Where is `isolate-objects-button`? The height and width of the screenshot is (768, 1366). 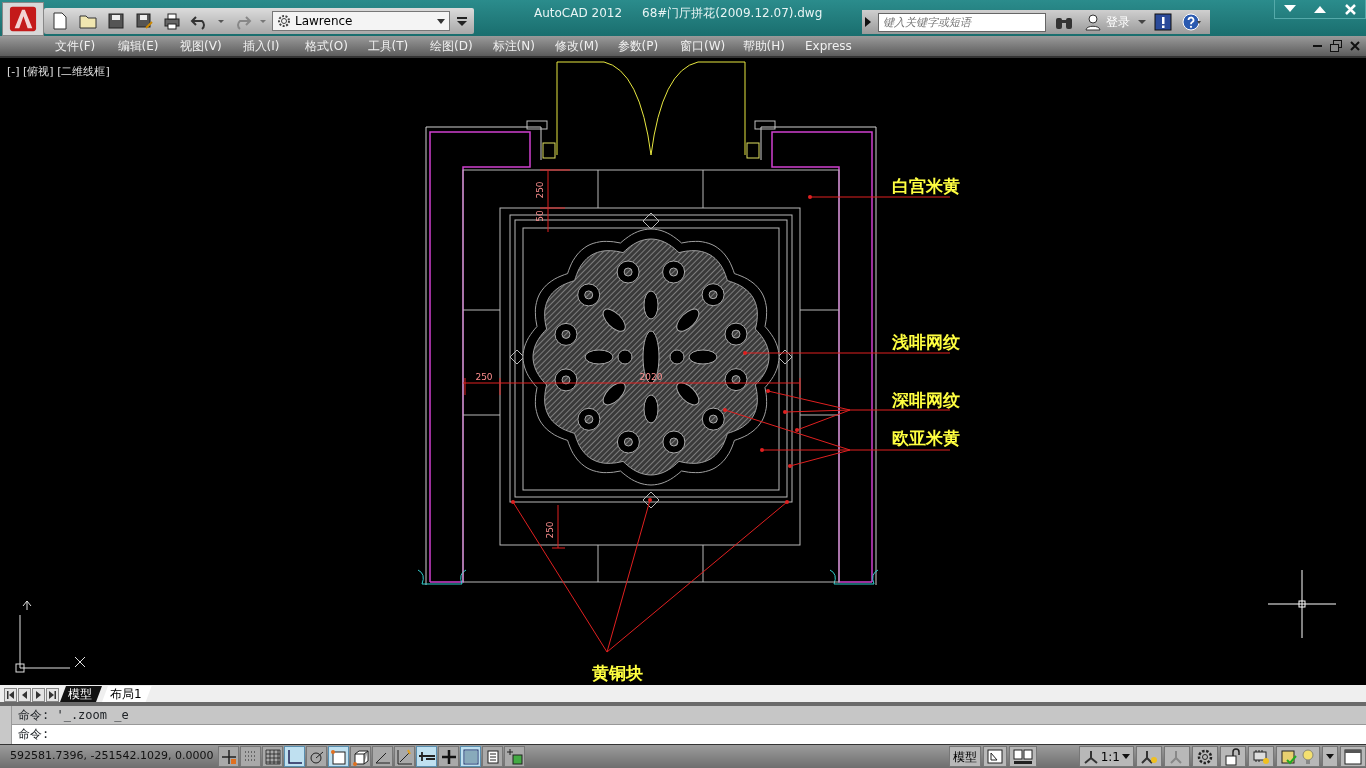 isolate-objects-button is located at coordinates (1298, 756).